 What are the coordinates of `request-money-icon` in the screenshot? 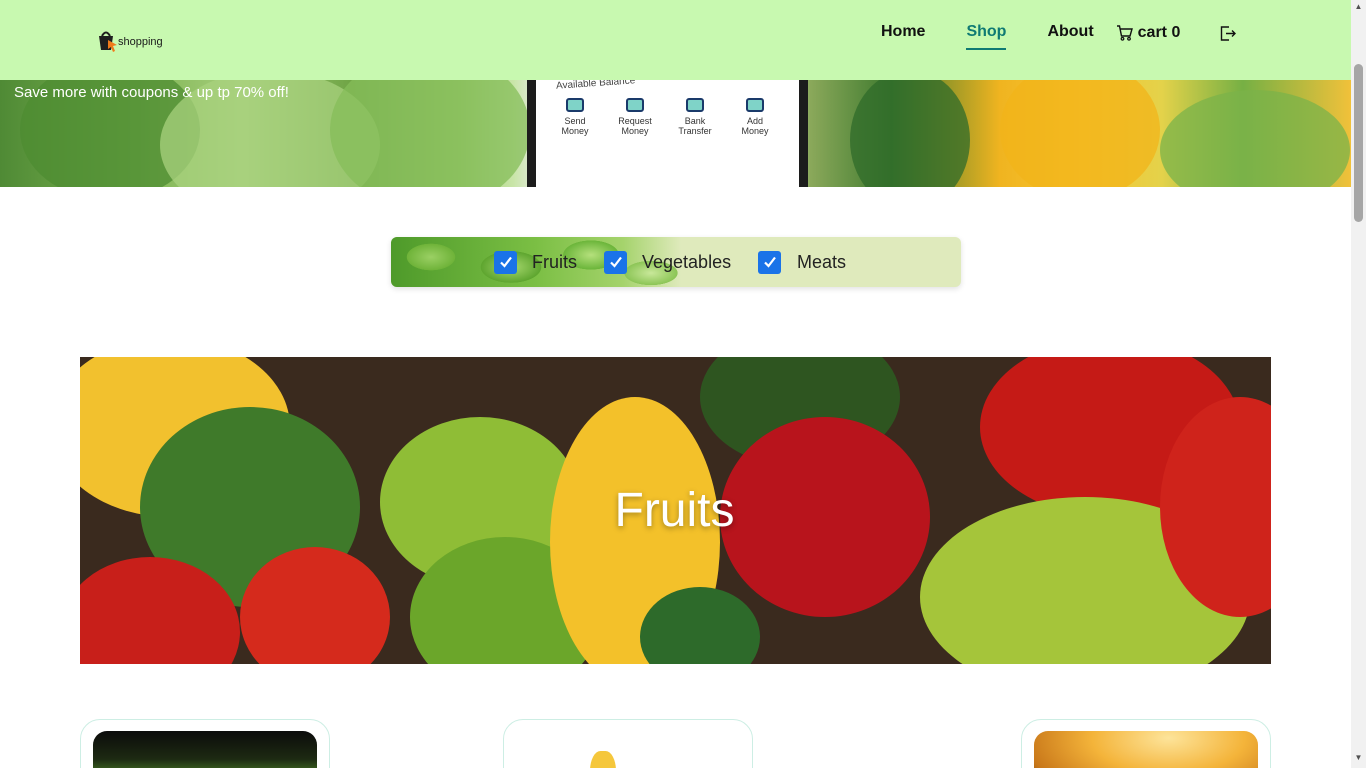 It's located at (635, 105).